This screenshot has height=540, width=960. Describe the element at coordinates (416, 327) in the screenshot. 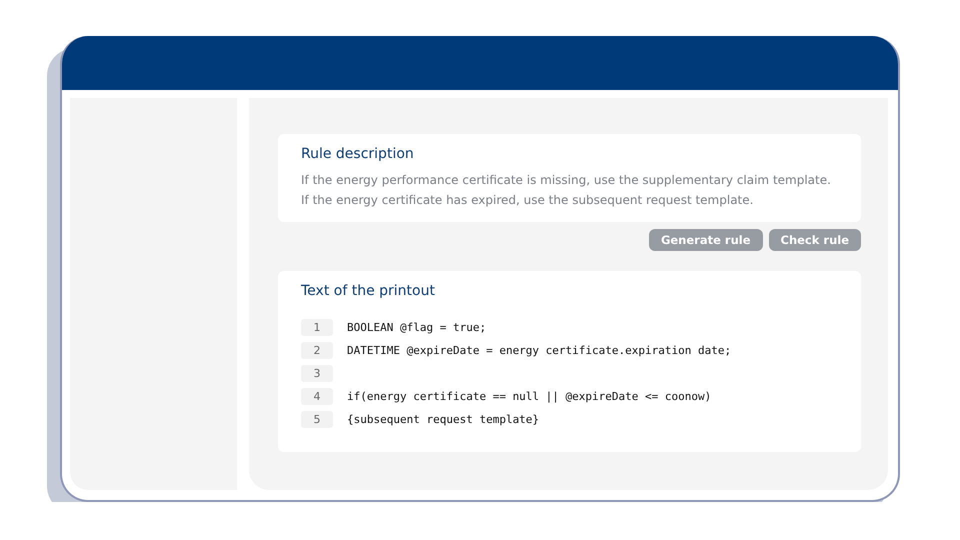

I see `code-line: BOOLEAN @flag = true;` at that location.